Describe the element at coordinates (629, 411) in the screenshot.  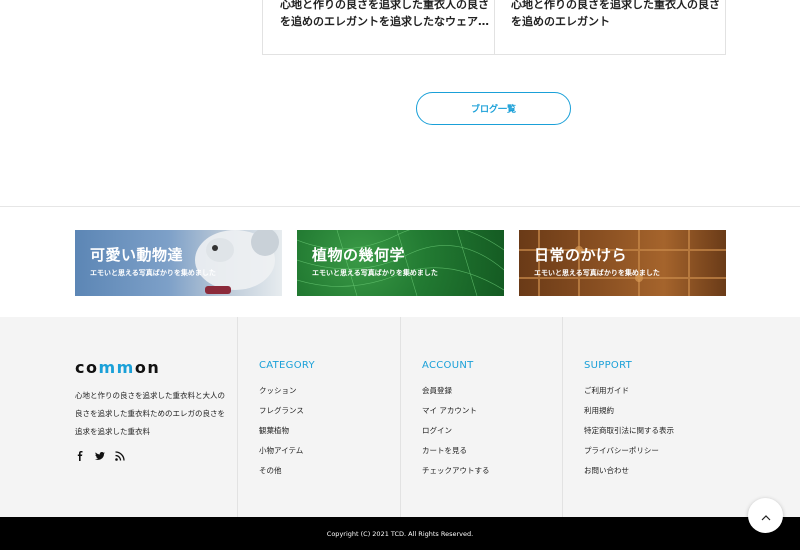
I see `footer-link: 利用規約` at that location.